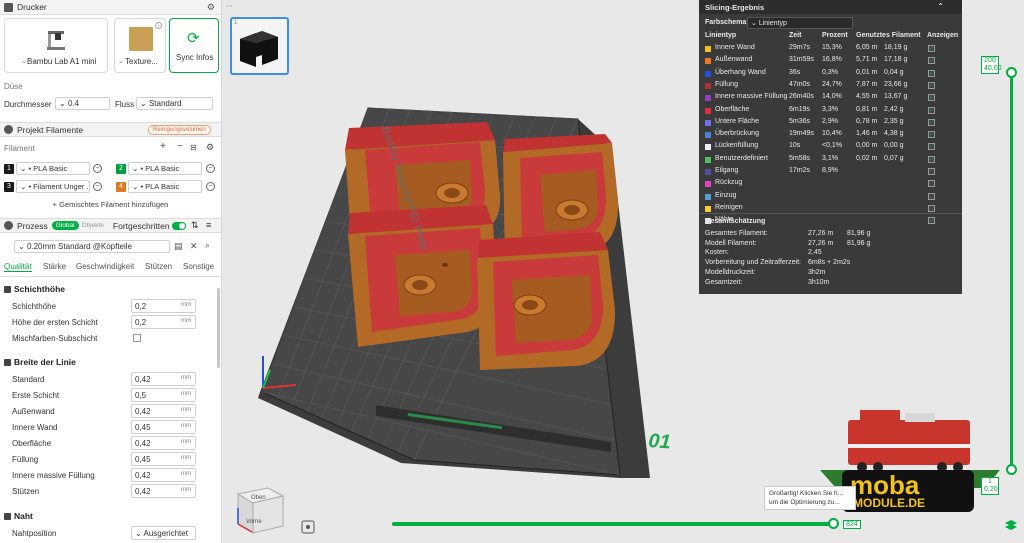 The image size is (1024, 543). I want to click on line-width-support-input: 0,42 mm, so click(163, 491).